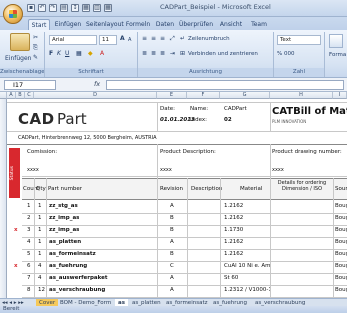 The width and height of the screenshot is (347, 313). What do you see at coordinates (247, 290) in the screenshot?
I see `row-material: 1.2312 / V1000-110` at bounding box center [247, 290].